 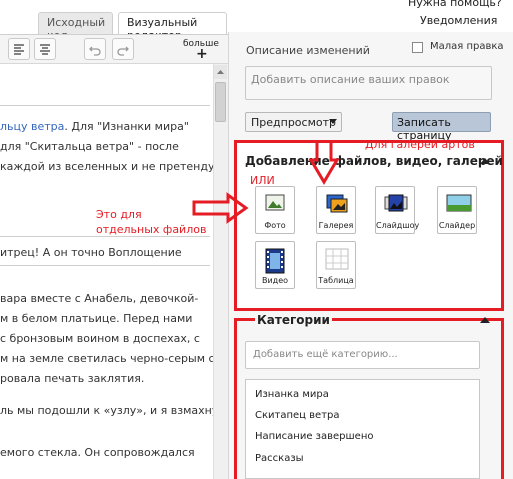 What do you see at coordinates (297, 415) in the screenshot?
I see `category-item: Скитапец ветра` at bounding box center [297, 415].